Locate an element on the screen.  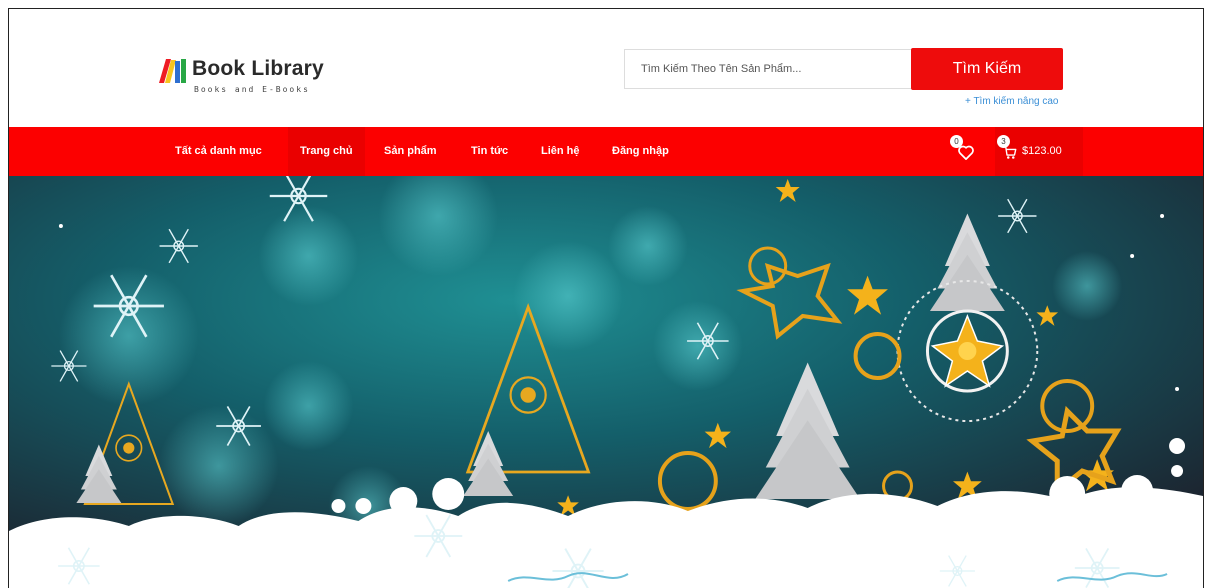
site-logo: Book Library Books and E-Books is located at coordinates (254, 79).